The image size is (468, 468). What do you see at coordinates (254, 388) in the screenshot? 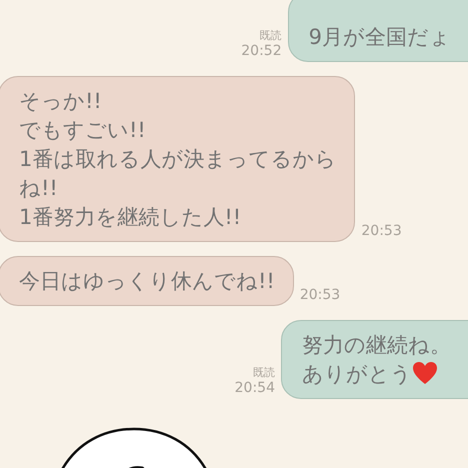
I see `message-time: 20:54` at bounding box center [254, 388].